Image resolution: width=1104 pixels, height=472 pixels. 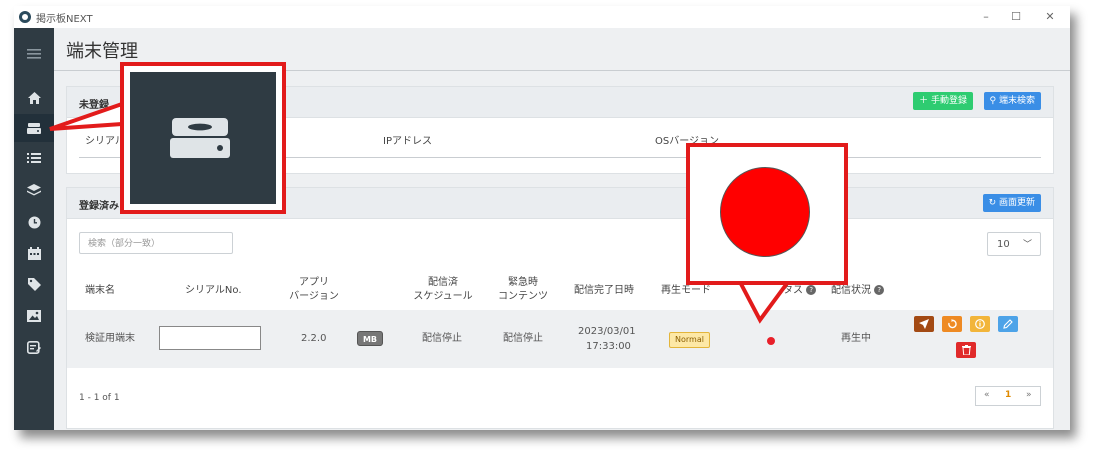 I want to click on terminal-icon, so click(x=200, y=138).